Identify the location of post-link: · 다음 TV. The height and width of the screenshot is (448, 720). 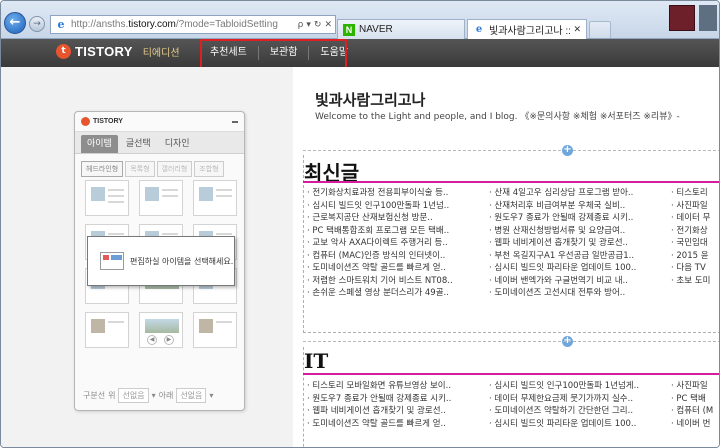
(695, 267).